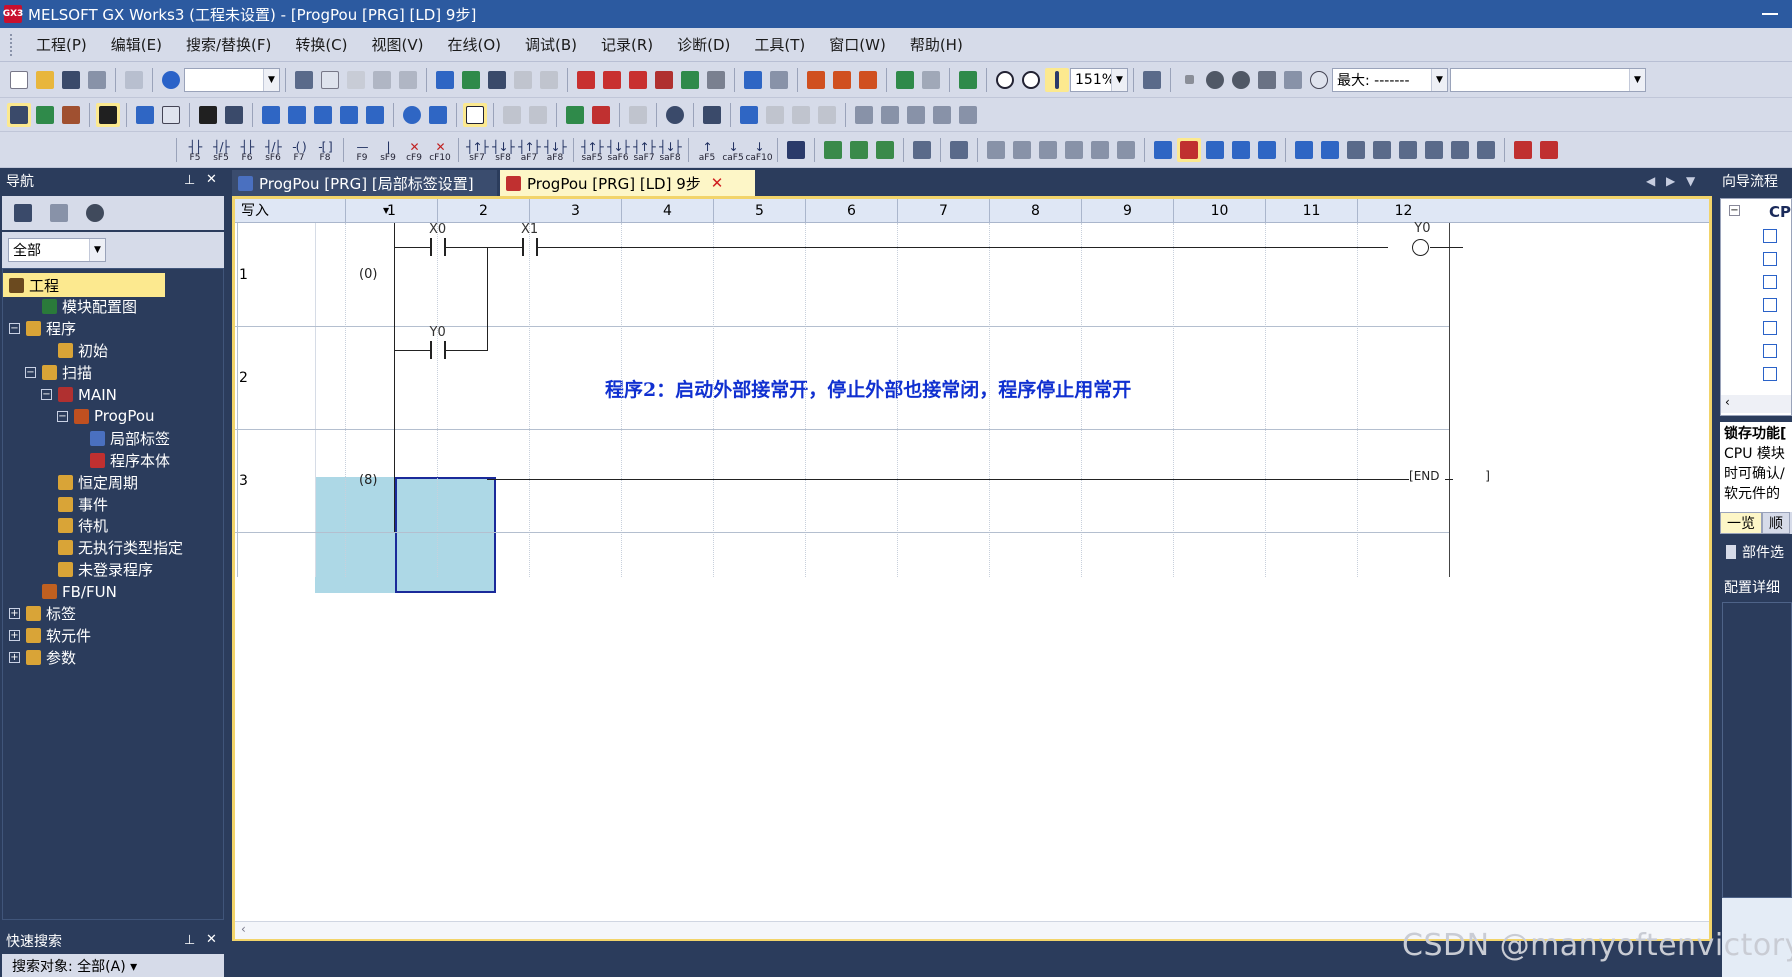 This screenshot has width=1792, height=977. Describe the element at coordinates (97, 570) in the screenshot. I see `tree-item: 未登录程序` at that location.